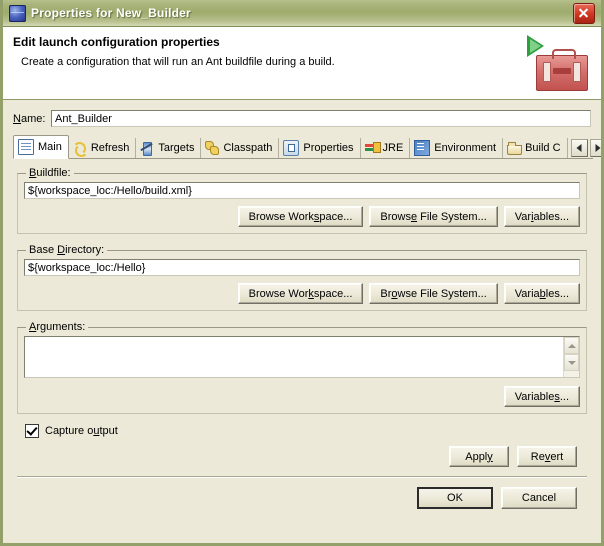 Image resolution: width=604 pixels, height=546 pixels. I want to click on close-icon, so click(584, 13).